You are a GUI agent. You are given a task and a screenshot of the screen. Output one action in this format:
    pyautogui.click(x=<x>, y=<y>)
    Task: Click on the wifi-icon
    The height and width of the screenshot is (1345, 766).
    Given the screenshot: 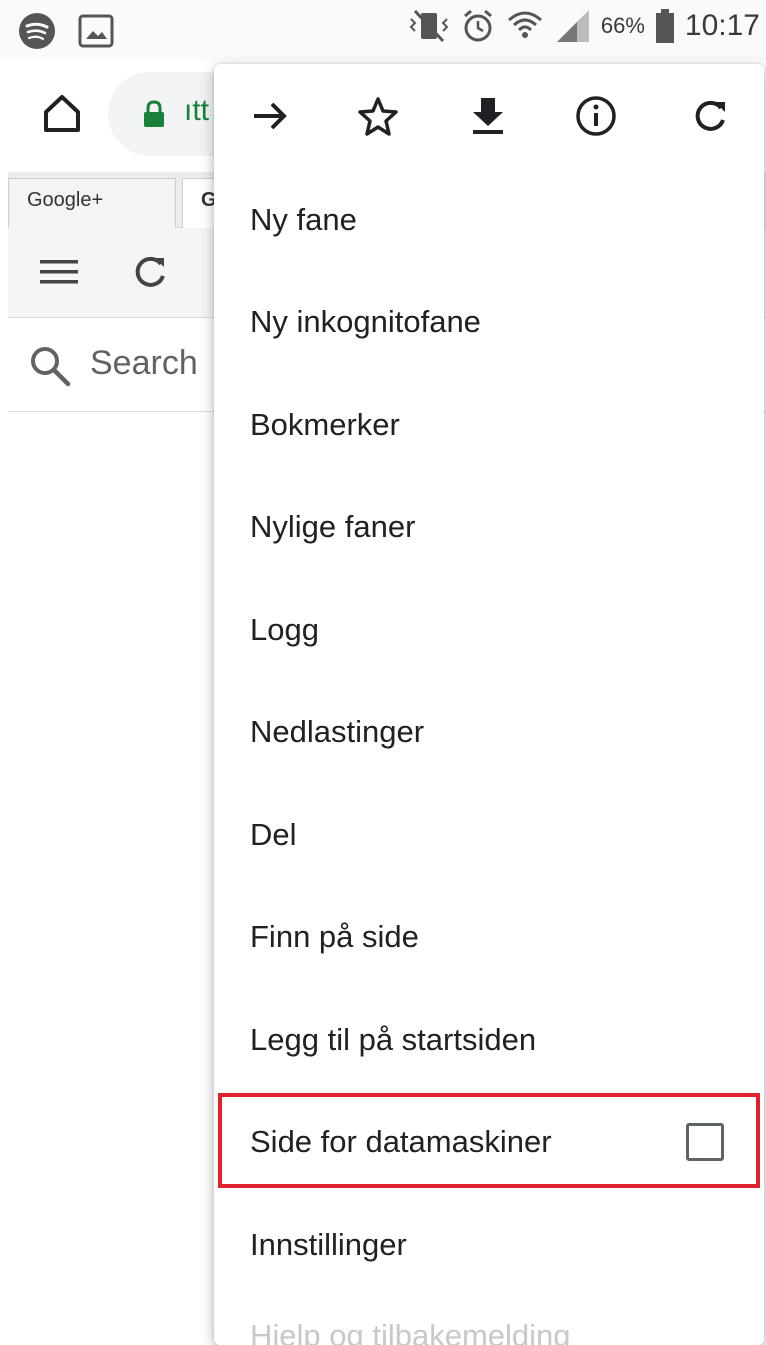 What is the action you would take?
    pyautogui.click(x=525, y=26)
    